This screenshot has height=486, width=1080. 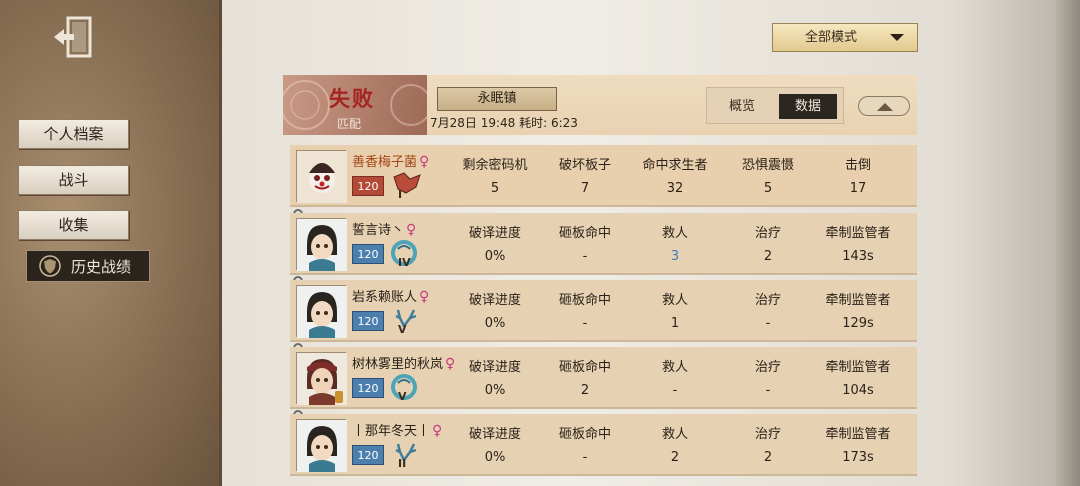 What do you see at coordinates (73, 37) in the screenshot?
I see `exit-door-icon` at bounding box center [73, 37].